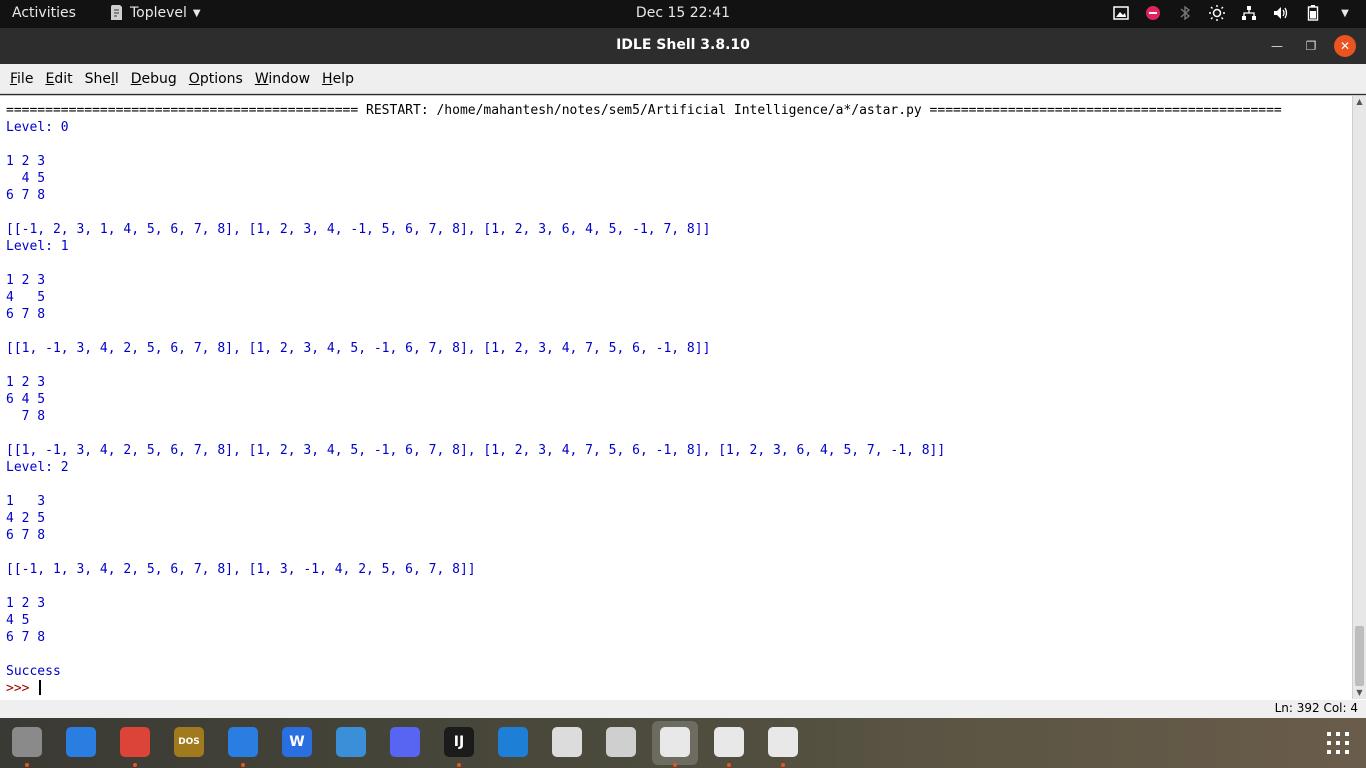 This screenshot has width=1366, height=768. What do you see at coordinates (297, 742) in the screenshot?
I see `wps-office-icon: W` at bounding box center [297, 742].